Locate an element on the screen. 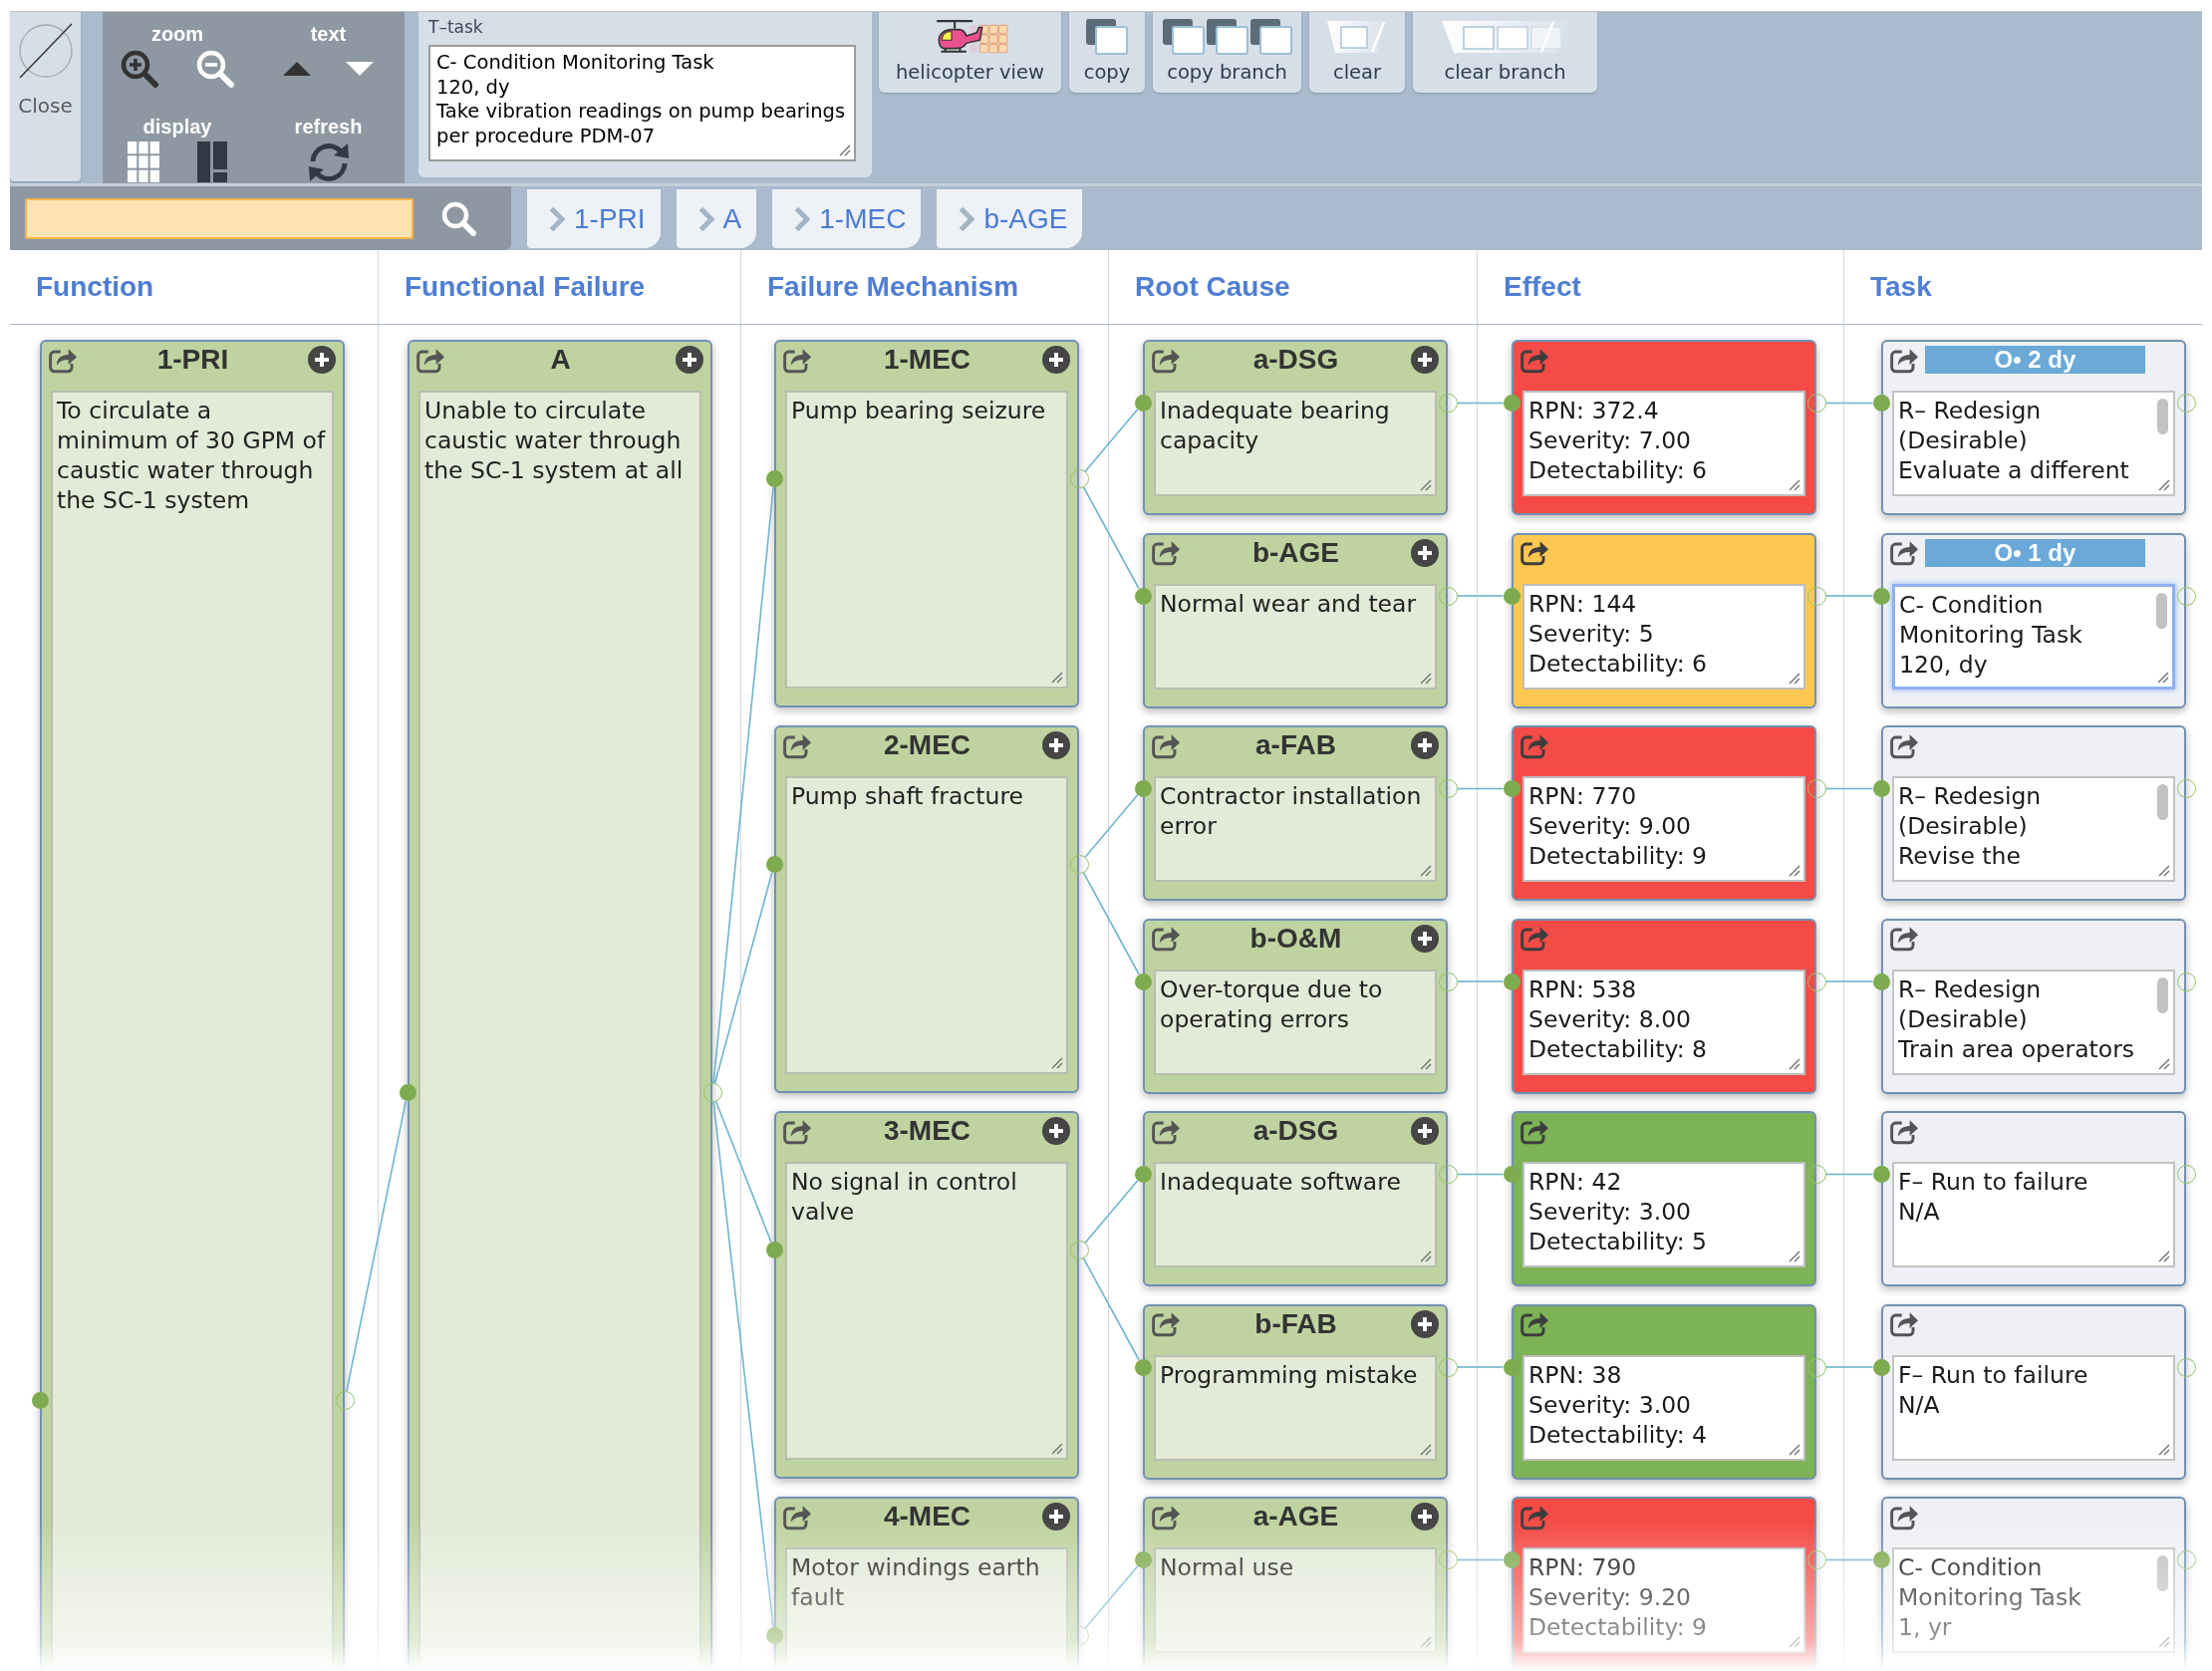 The width and height of the screenshot is (2212, 1671). effect-text-field: RPN: 144 Severity: 5 Detectability: 6 is located at coordinates (1664, 636).